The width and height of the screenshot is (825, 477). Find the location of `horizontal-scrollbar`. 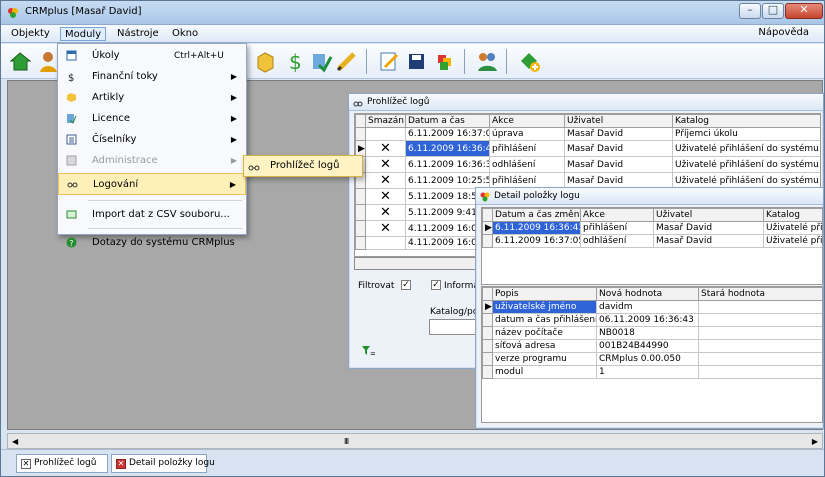

horizontal-scrollbar is located at coordinates (417, 263).